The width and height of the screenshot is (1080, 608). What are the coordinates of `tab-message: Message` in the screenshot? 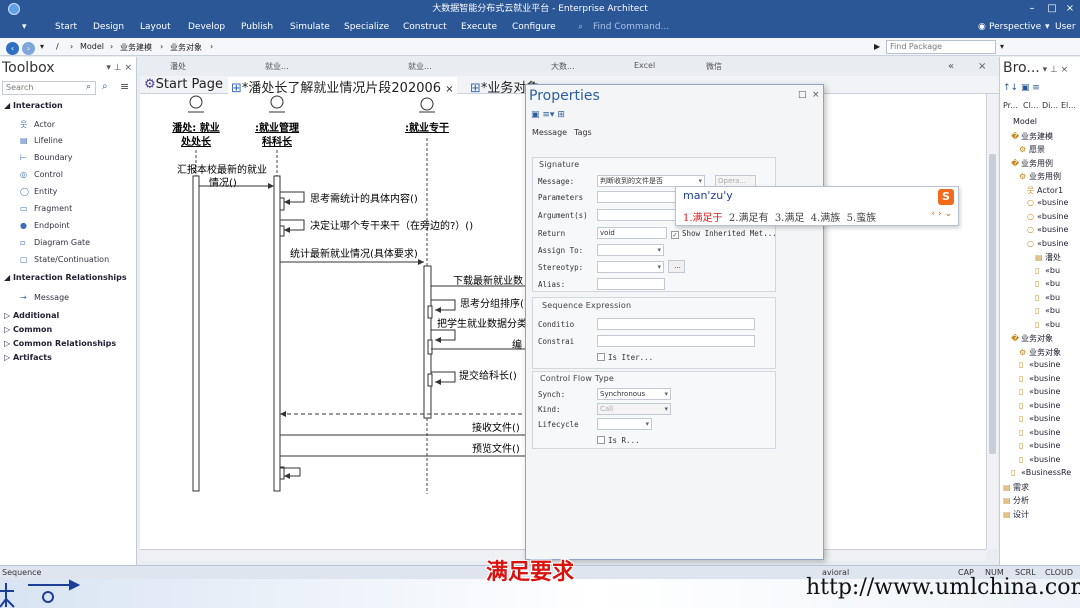 It's located at (549, 132).